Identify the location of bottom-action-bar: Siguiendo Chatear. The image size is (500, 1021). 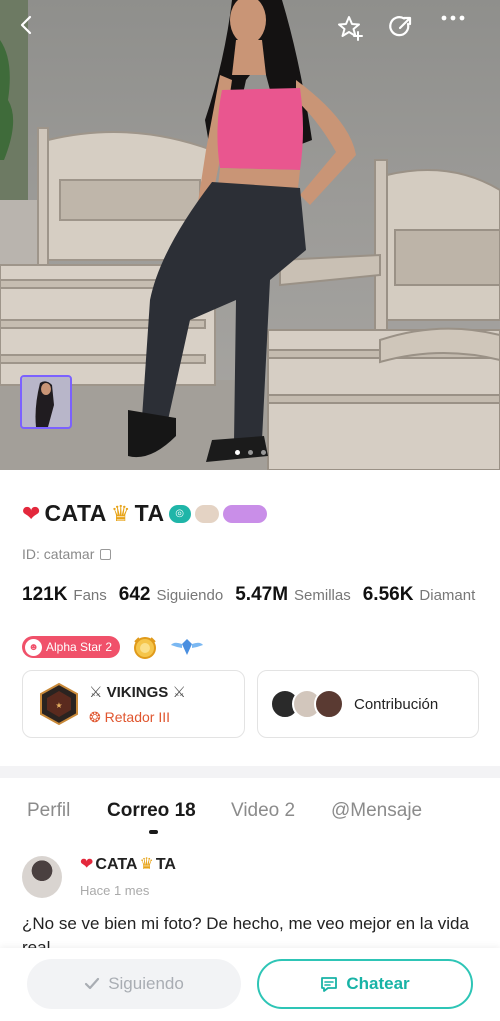
(250, 984).